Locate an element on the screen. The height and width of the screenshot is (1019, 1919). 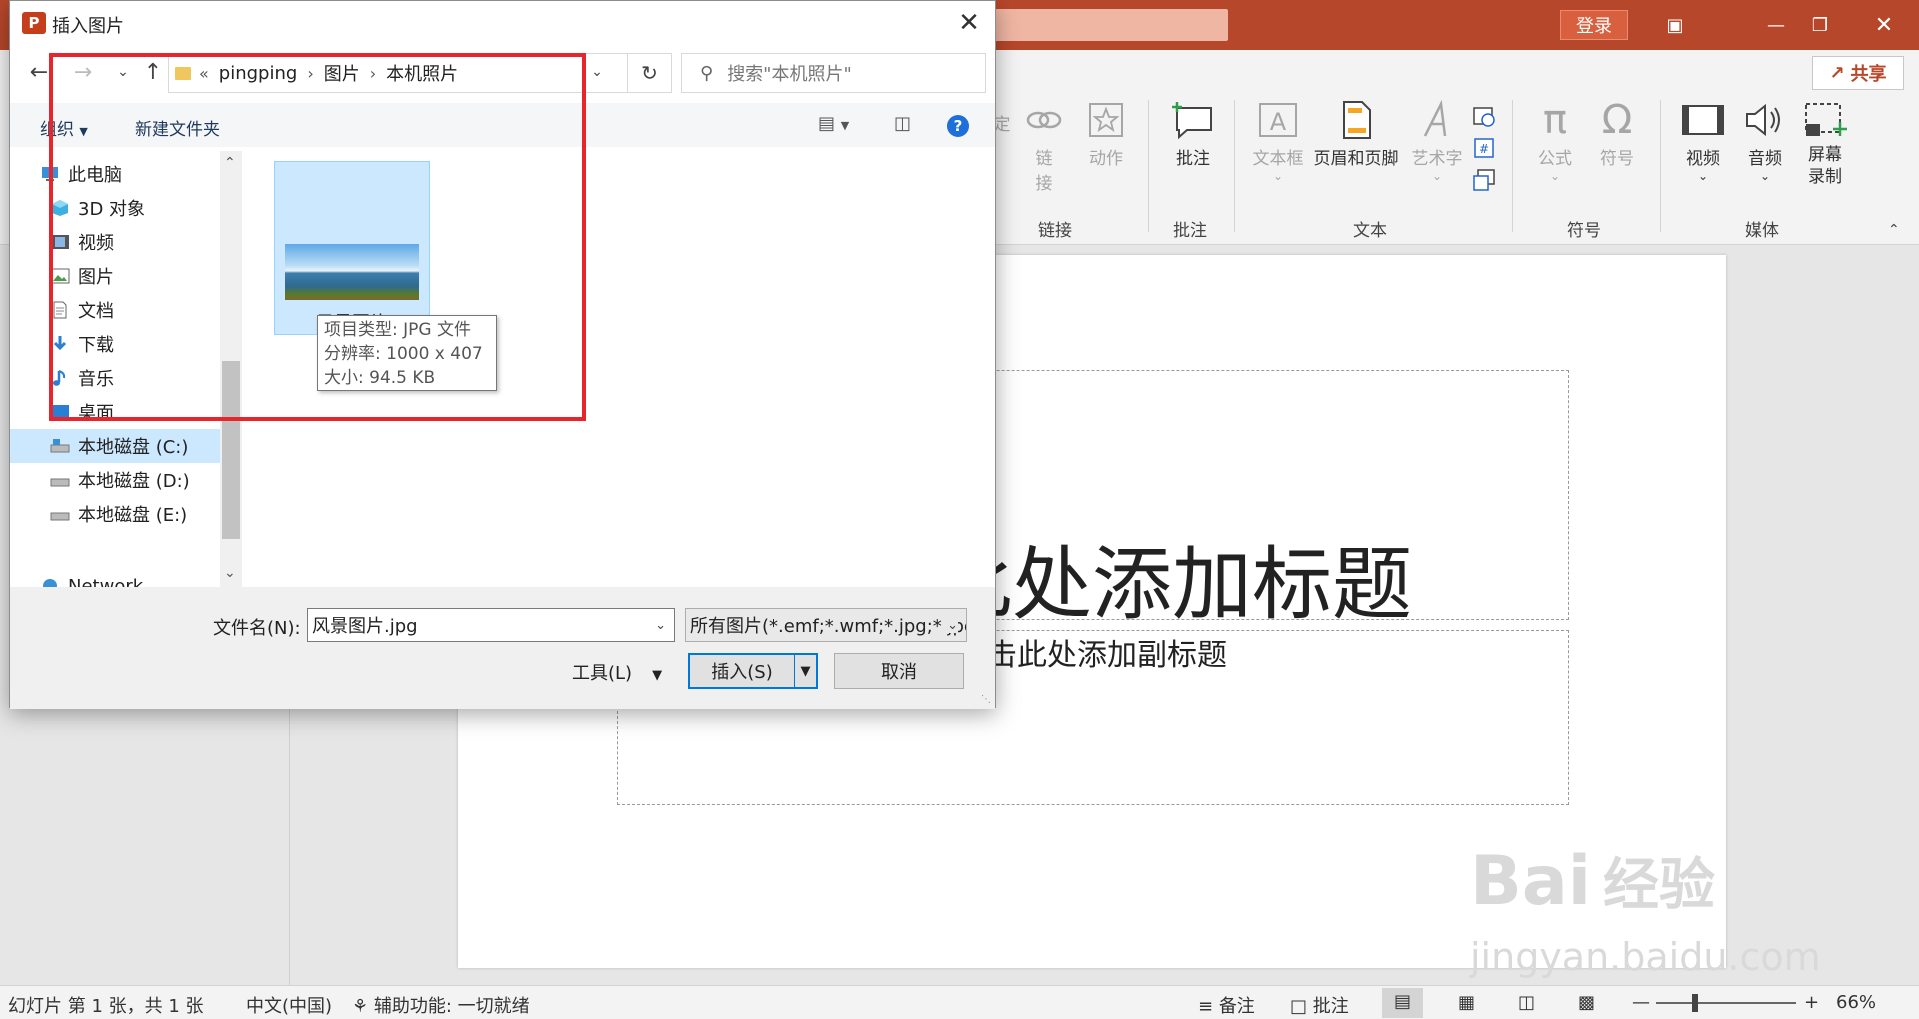
new-folder-button: 新建文件夹 is located at coordinates (177, 127).